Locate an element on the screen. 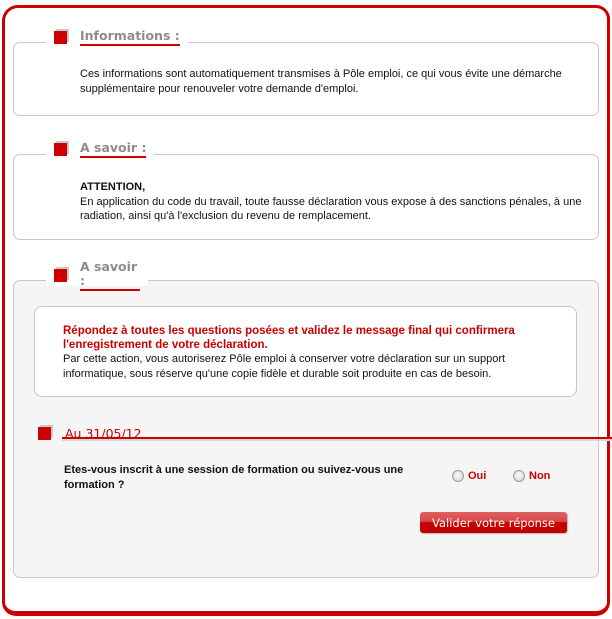 Image resolution: width=612 pixels, height=619 pixels. submit-button: Valider votre réponse is located at coordinates (493, 522).